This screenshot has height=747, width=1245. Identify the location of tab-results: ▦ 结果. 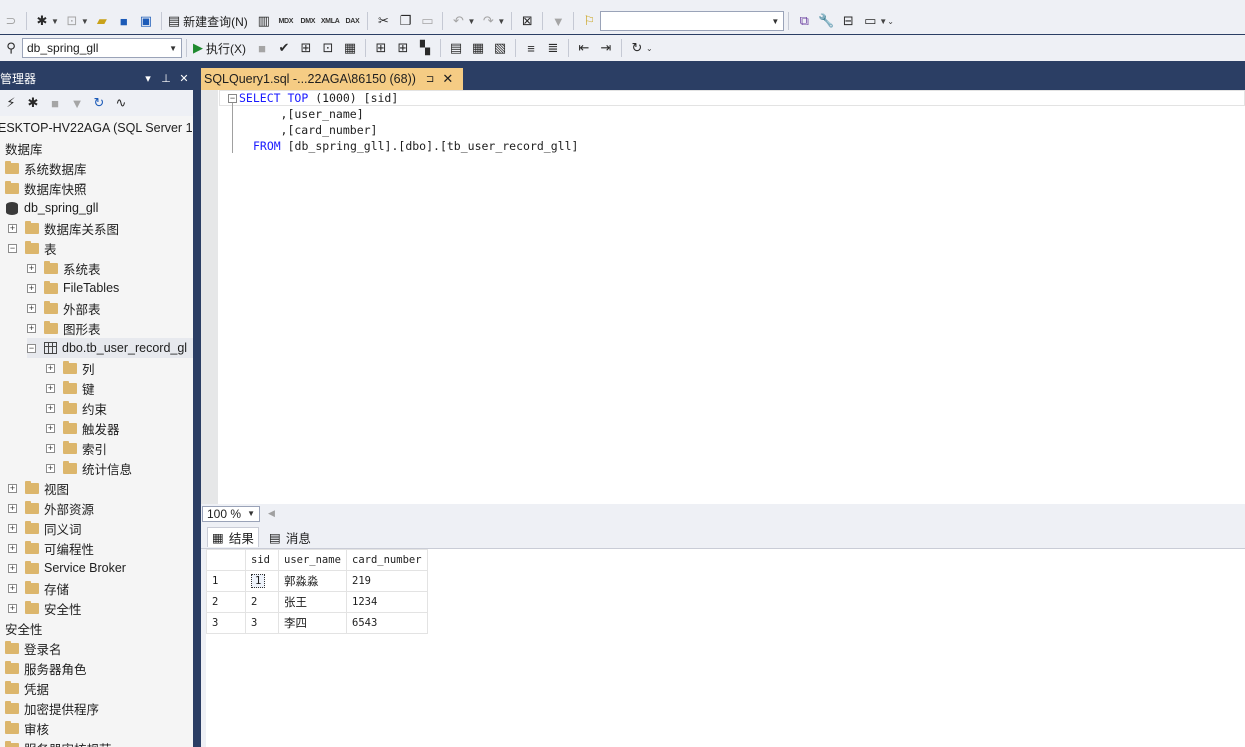
(233, 537).